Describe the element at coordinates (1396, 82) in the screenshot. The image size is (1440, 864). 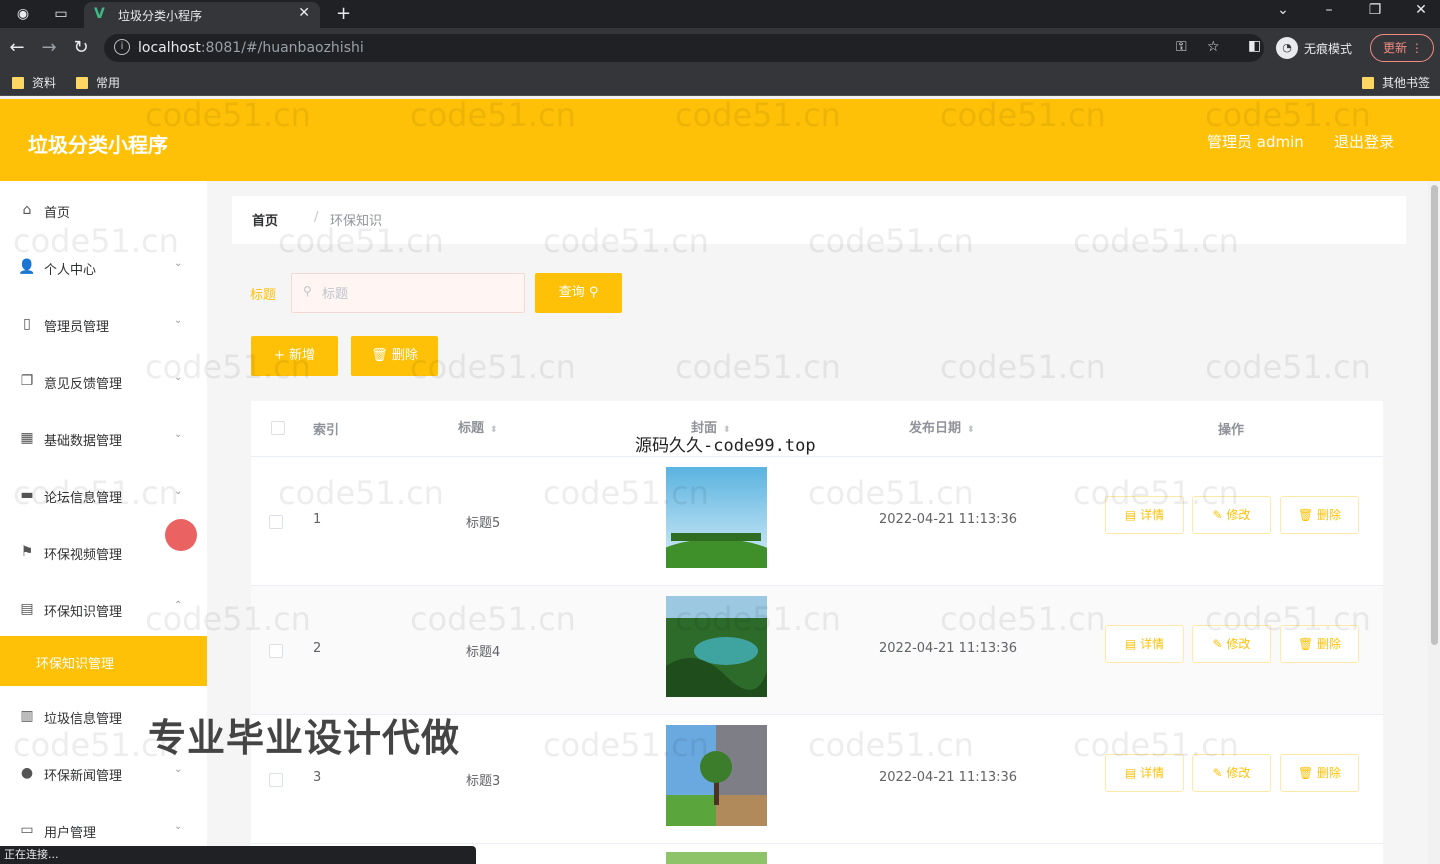
I see `other-bookmarks: 其他书签` at that location.